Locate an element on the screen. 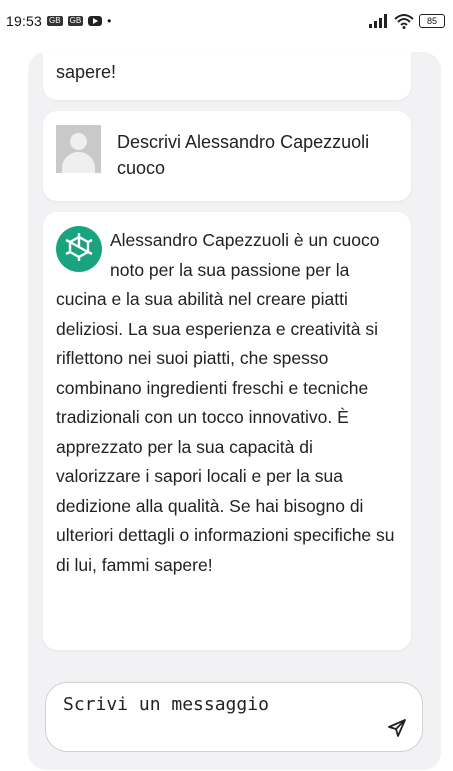  status-left: 19:53 GB GB • is located at coordinates (58, 21).